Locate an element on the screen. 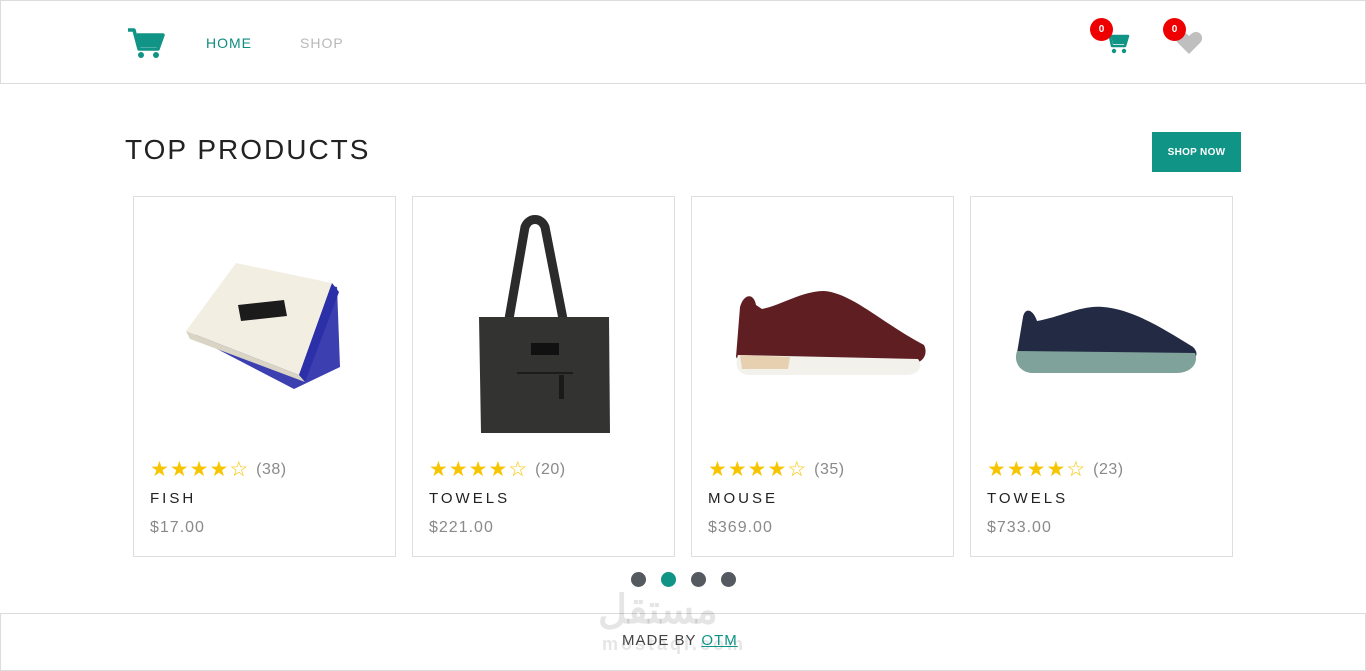 The width and height of the screenshot is (1366, 671). cart-count-badge: 0 is located at coordinates (1101, 29).